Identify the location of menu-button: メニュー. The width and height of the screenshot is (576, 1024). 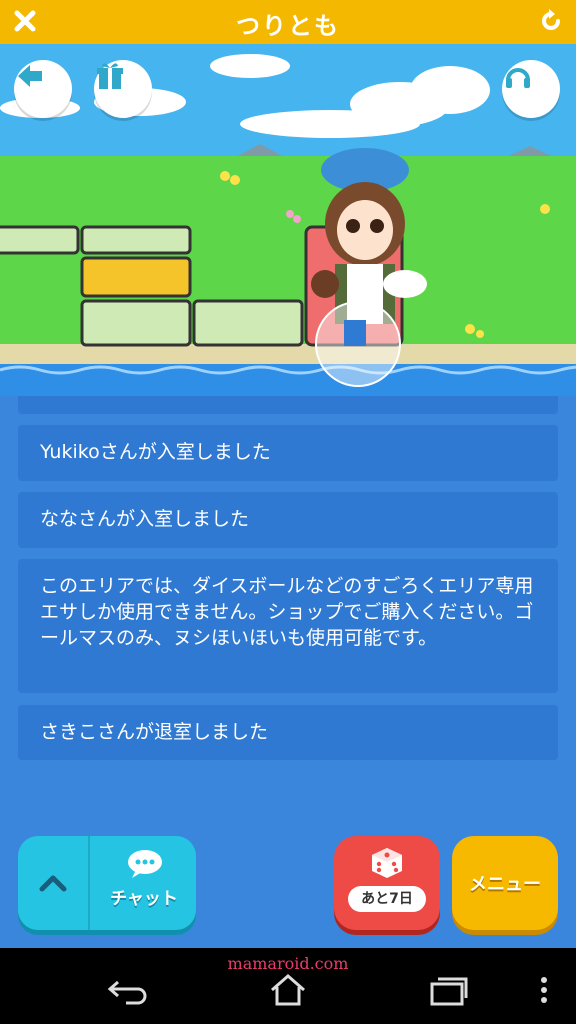
(505, 883).